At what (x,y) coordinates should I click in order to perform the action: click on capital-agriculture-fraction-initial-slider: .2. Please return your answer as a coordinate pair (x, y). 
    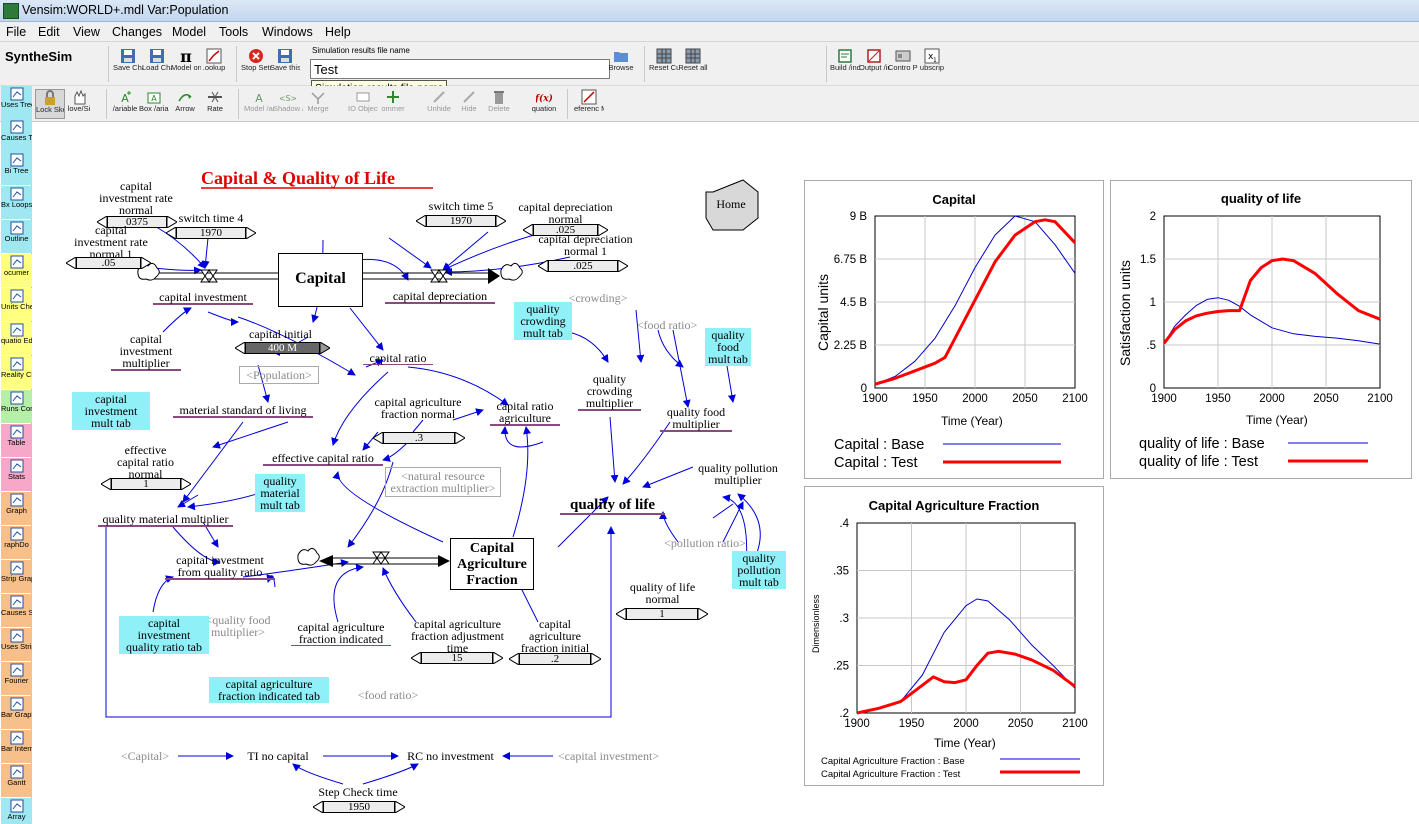
    Looking at the image, I should click on (555, 659).